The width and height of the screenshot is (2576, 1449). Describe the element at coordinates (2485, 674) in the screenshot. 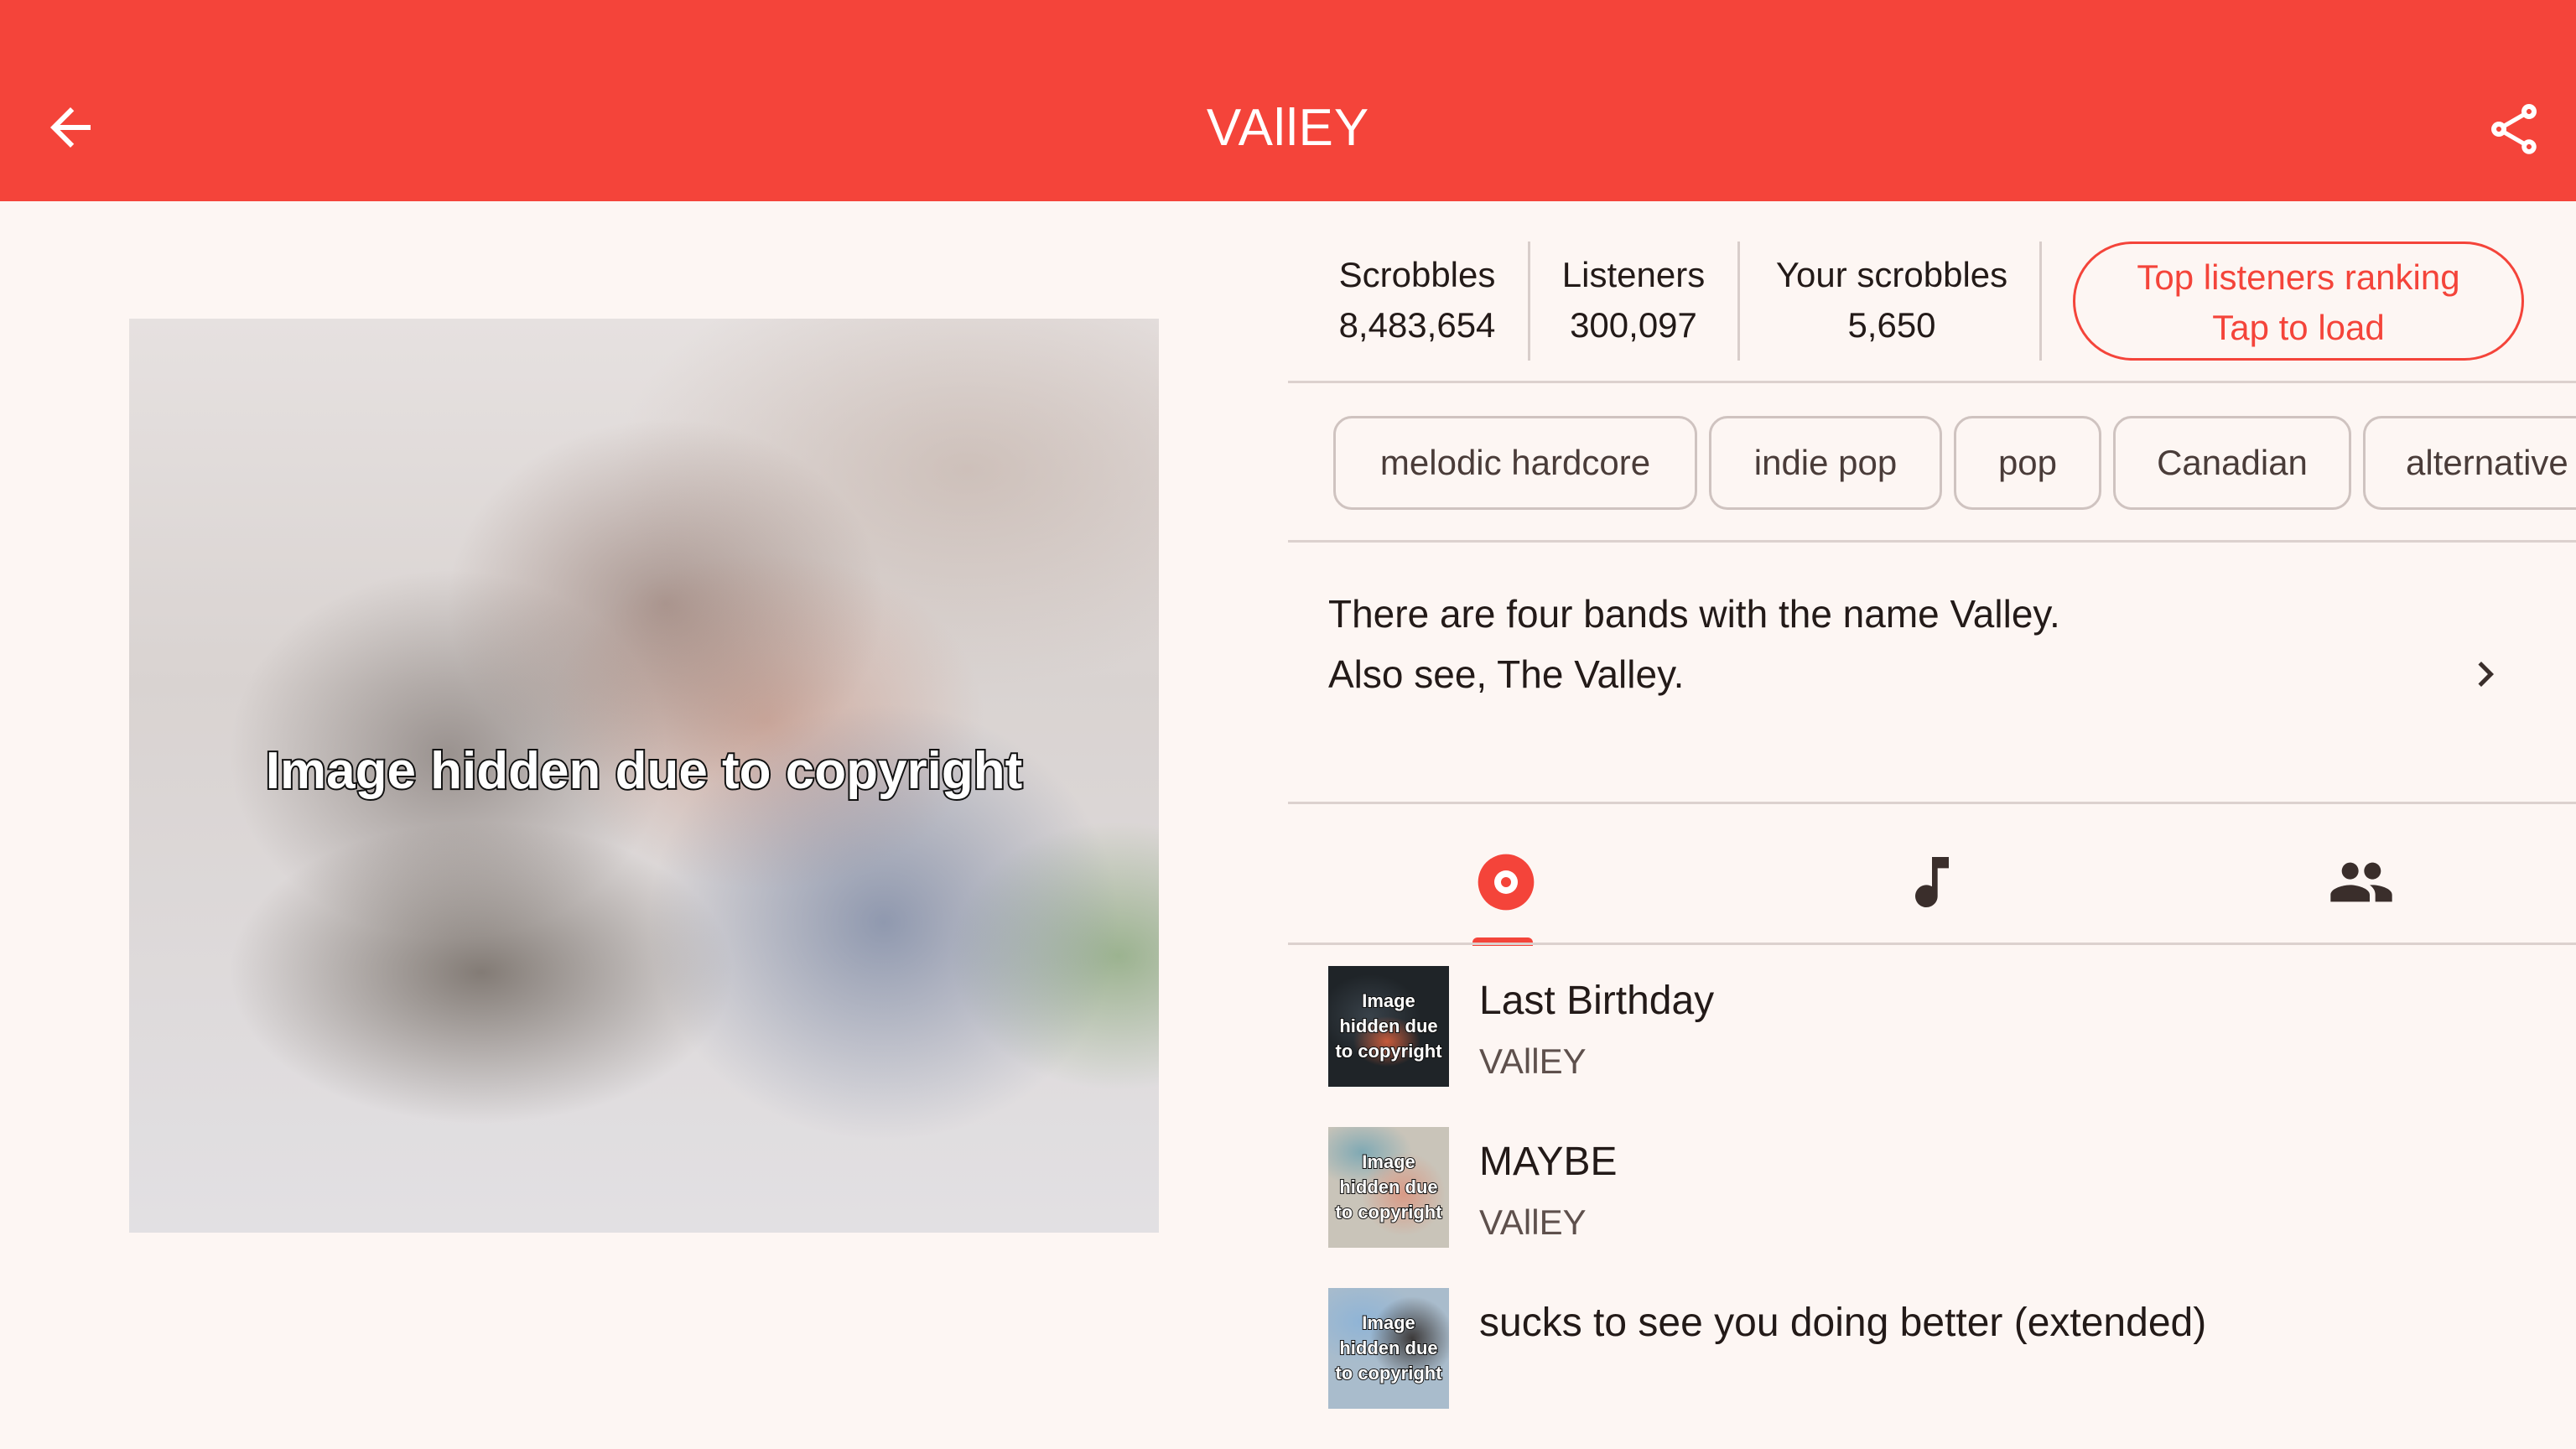

I see `chevron-right-icon` at that location.